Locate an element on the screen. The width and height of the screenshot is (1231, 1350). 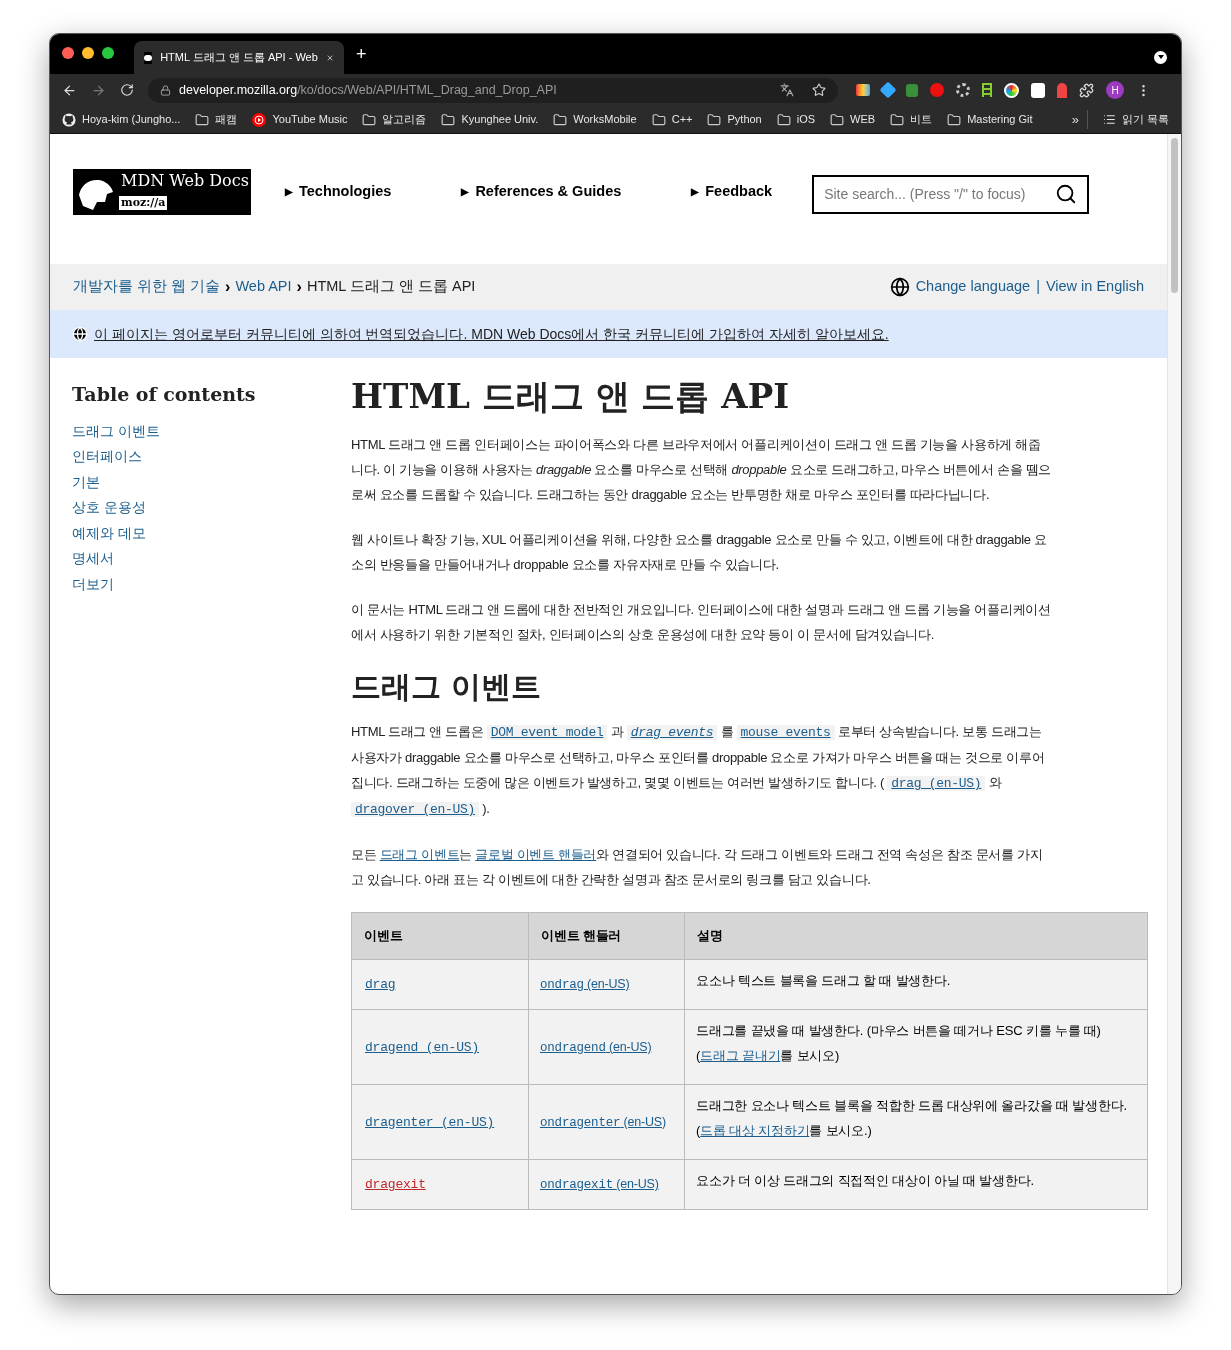
table-cell: 드래그를 끝냈을 때 발생한다. (마우스 버튼을 떼거나 ESC 키를 누를 때) (드래그 끝내기를 보시오) is located at coordinates (916, 1047).